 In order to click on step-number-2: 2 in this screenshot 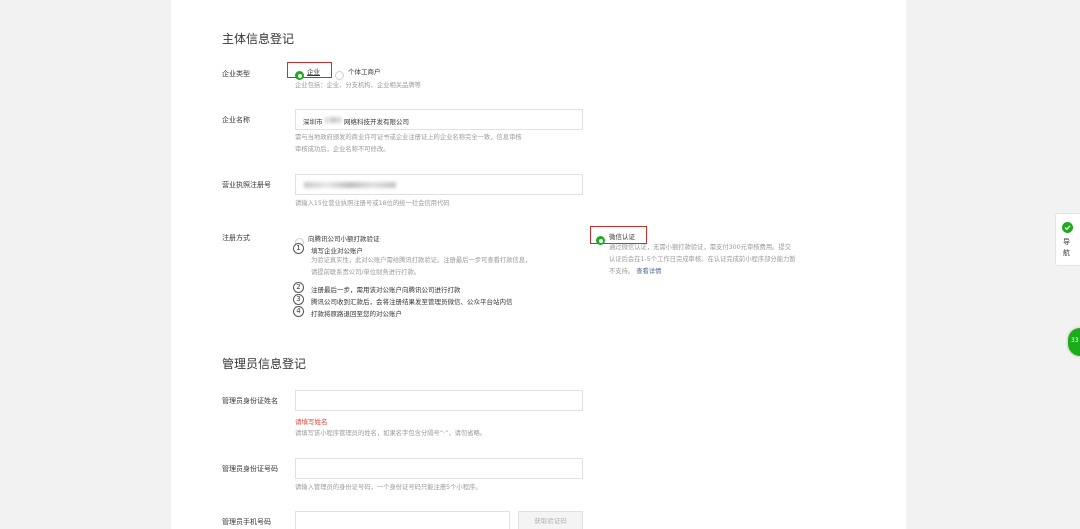, I will do `click(298, 287)`.